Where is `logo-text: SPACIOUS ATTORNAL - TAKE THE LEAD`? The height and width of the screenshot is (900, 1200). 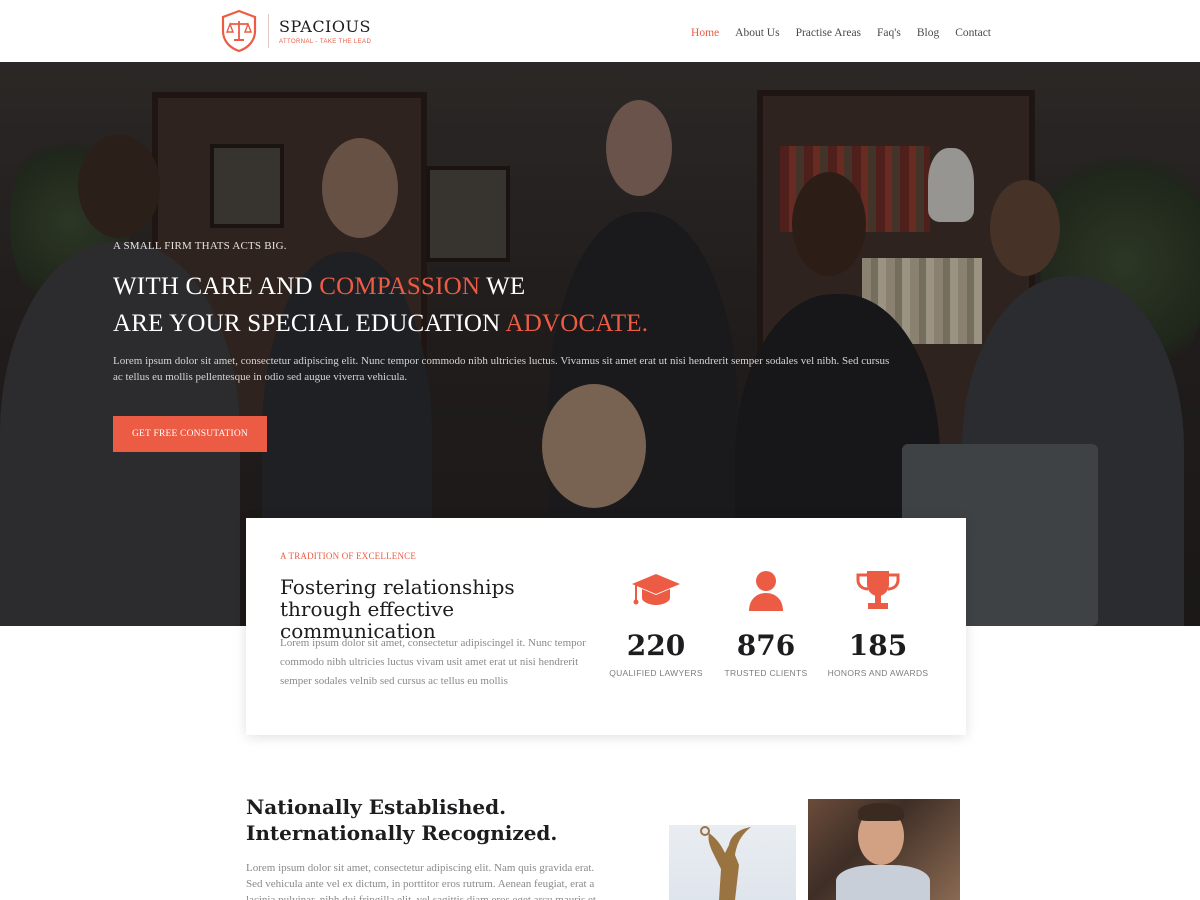 logo-text: SPACIOUS ATTORNAL - TAKE THE LEAD is located at coordinates (325, 30).